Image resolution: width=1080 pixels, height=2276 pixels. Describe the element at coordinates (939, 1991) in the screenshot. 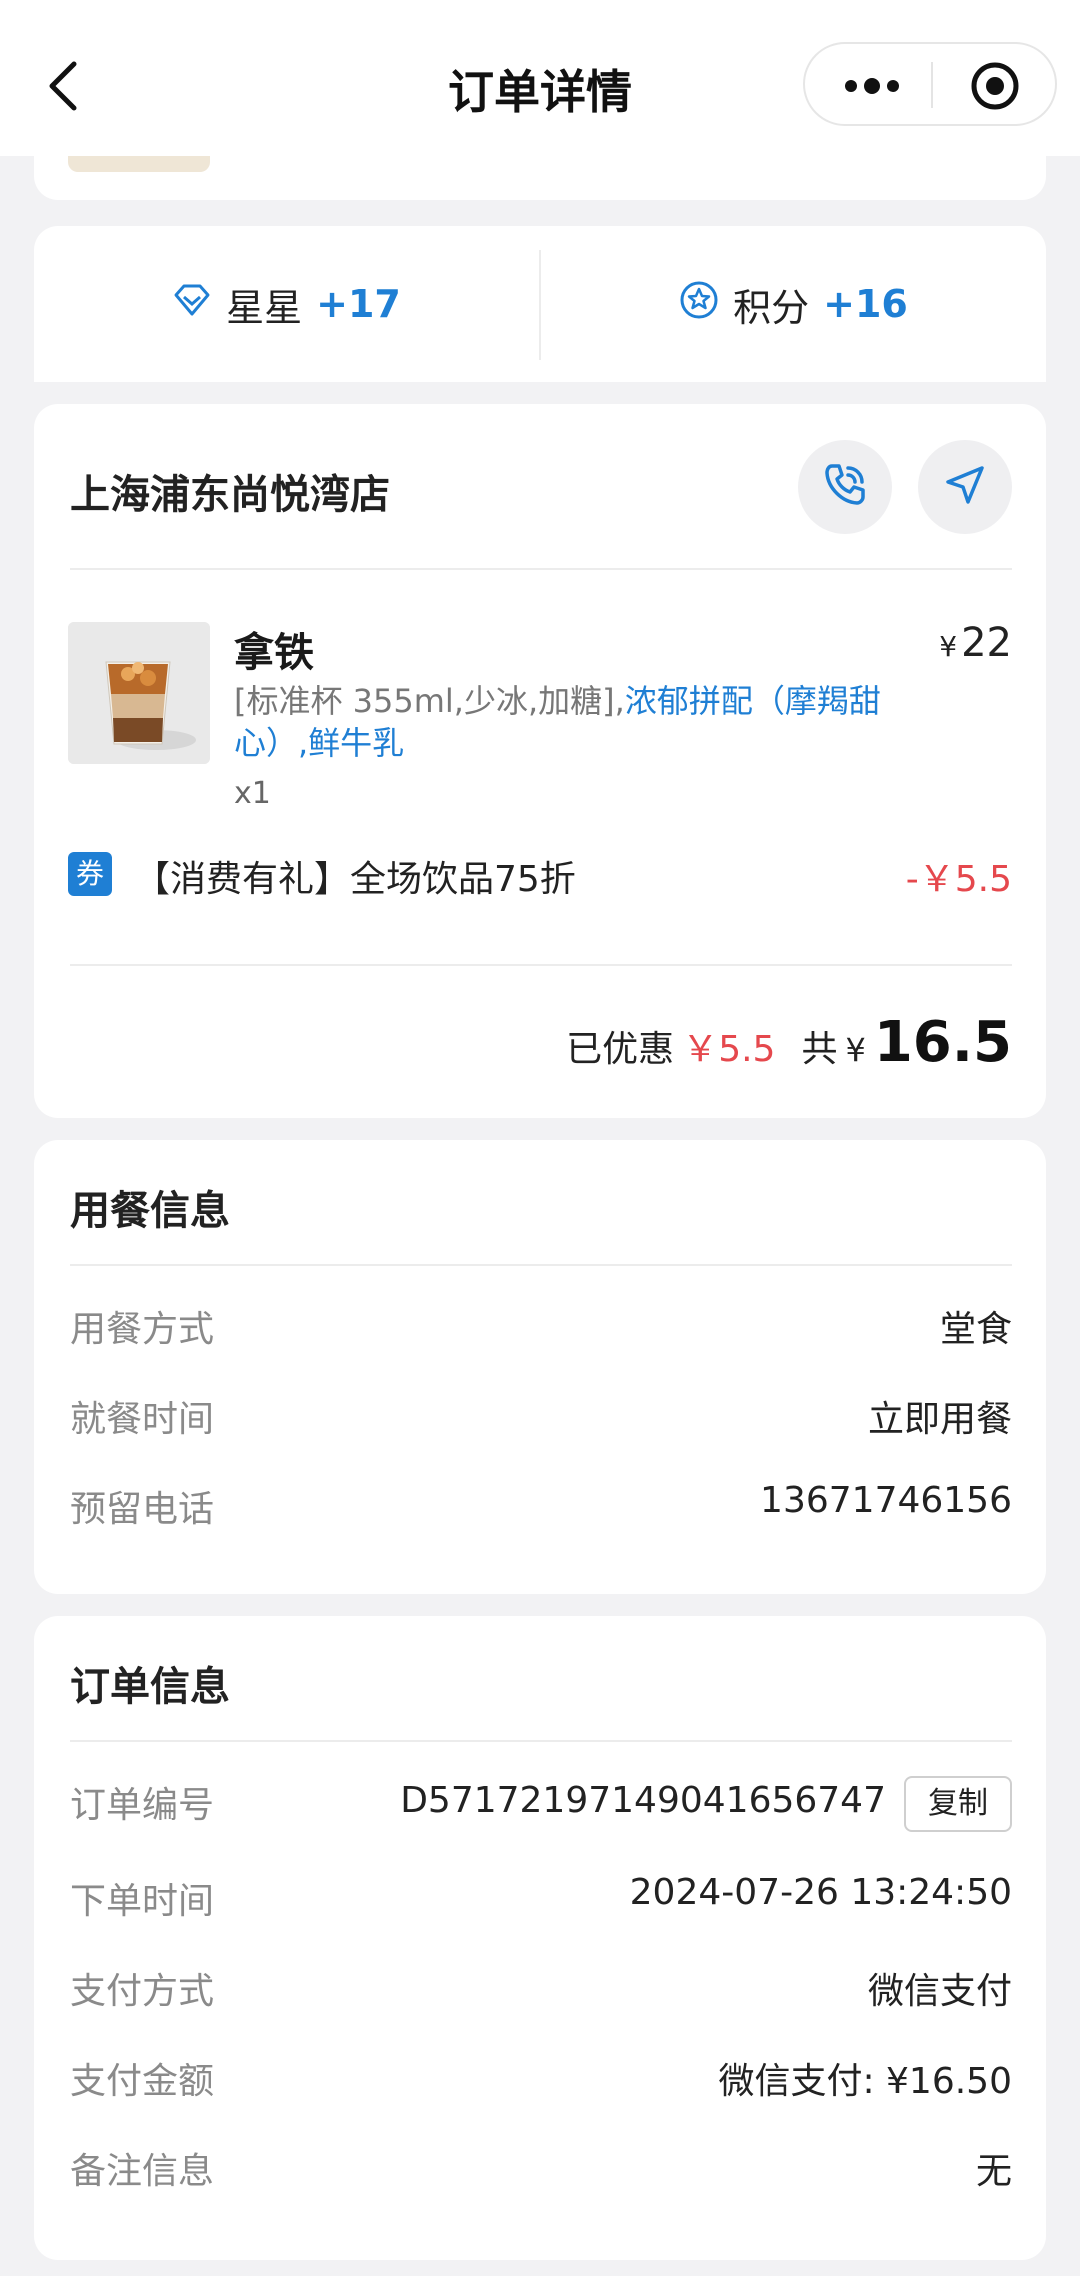

I see `payment-method-value: 微信支付` at that location.